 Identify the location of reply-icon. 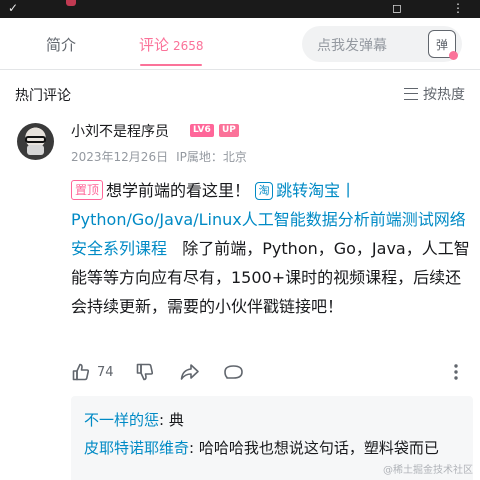
(233, 372).